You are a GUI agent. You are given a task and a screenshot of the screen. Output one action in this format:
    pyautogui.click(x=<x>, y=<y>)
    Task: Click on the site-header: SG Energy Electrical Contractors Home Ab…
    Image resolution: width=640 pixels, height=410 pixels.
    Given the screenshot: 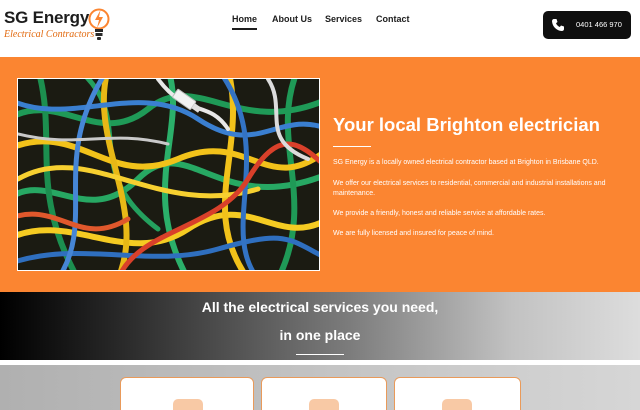 What is the action you would take?
    pyautogui.click(x=320, y=28)
    